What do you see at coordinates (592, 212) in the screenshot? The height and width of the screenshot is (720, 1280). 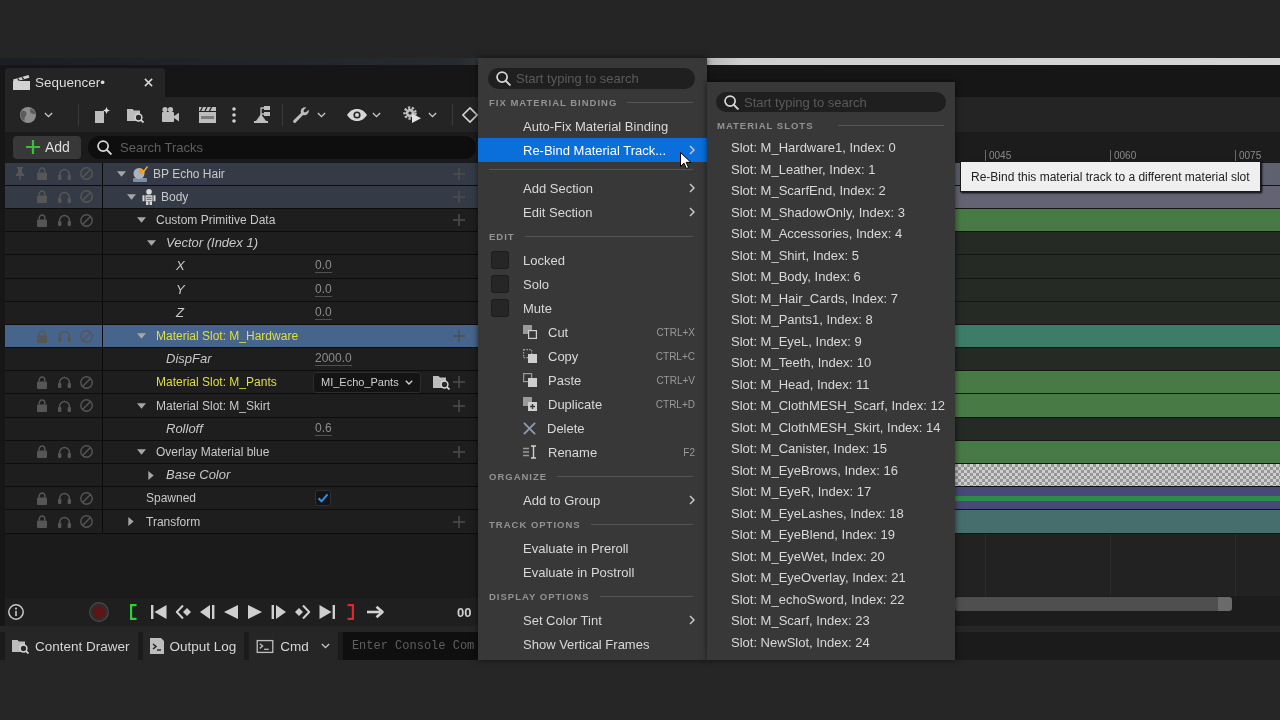 I see `menu-item: Edit Section` at bounding box center [592, 212].